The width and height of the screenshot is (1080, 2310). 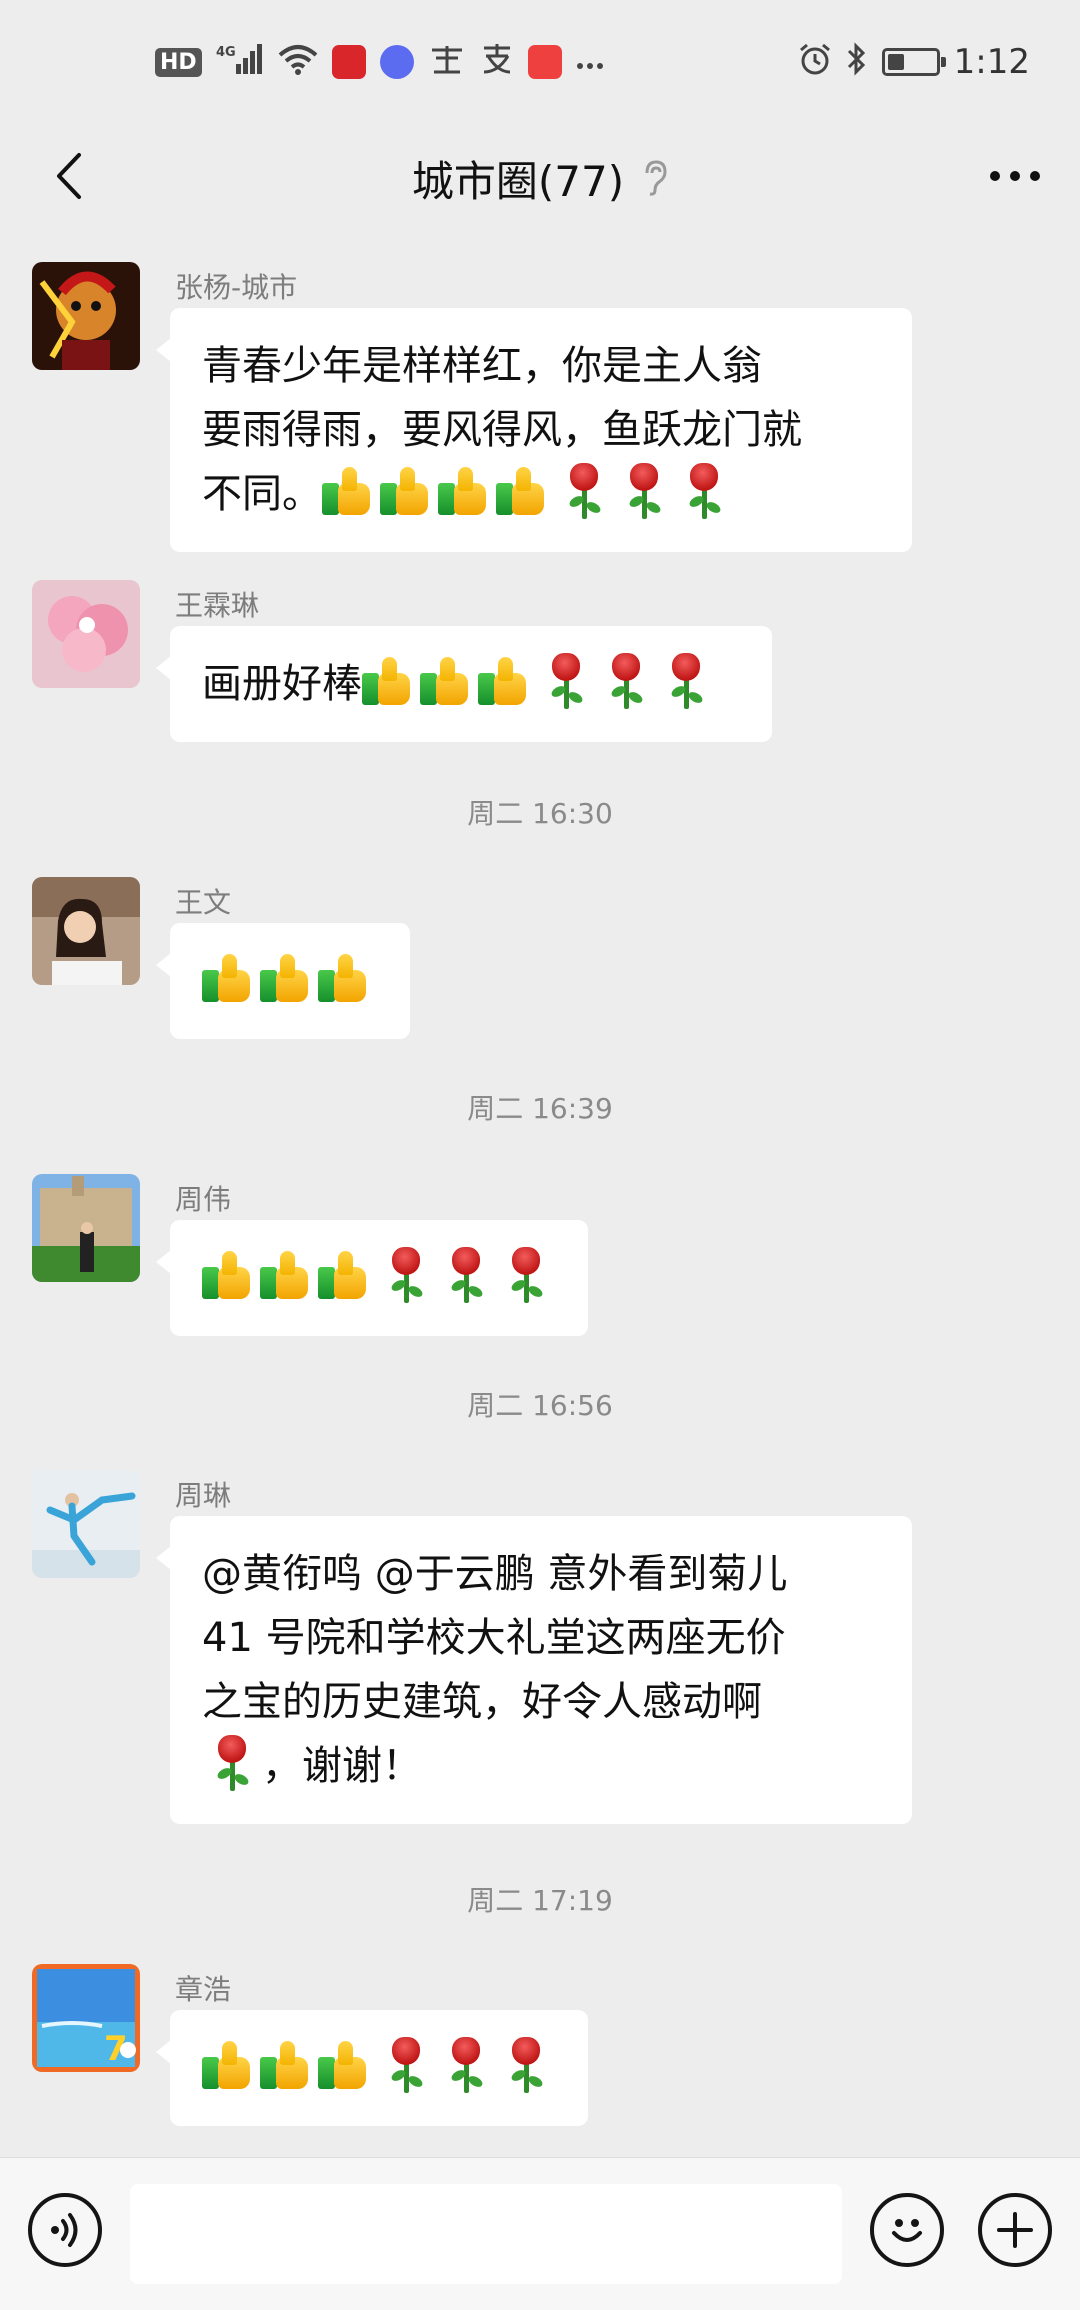 What do you see at coordinates (497, 62) in the screenshot?
I see `alipay-icon` at bounding box center [497, 62].